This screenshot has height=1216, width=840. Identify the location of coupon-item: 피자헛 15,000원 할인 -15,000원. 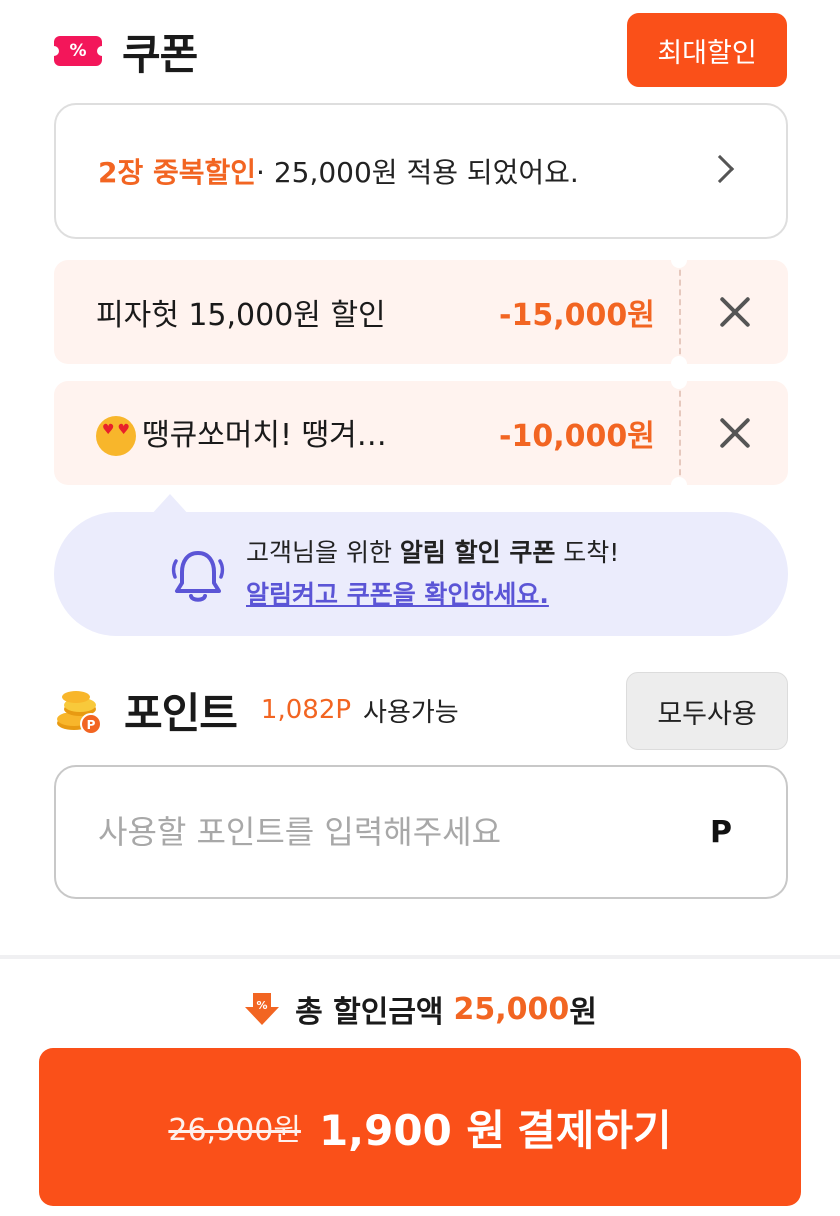
(421, 312).